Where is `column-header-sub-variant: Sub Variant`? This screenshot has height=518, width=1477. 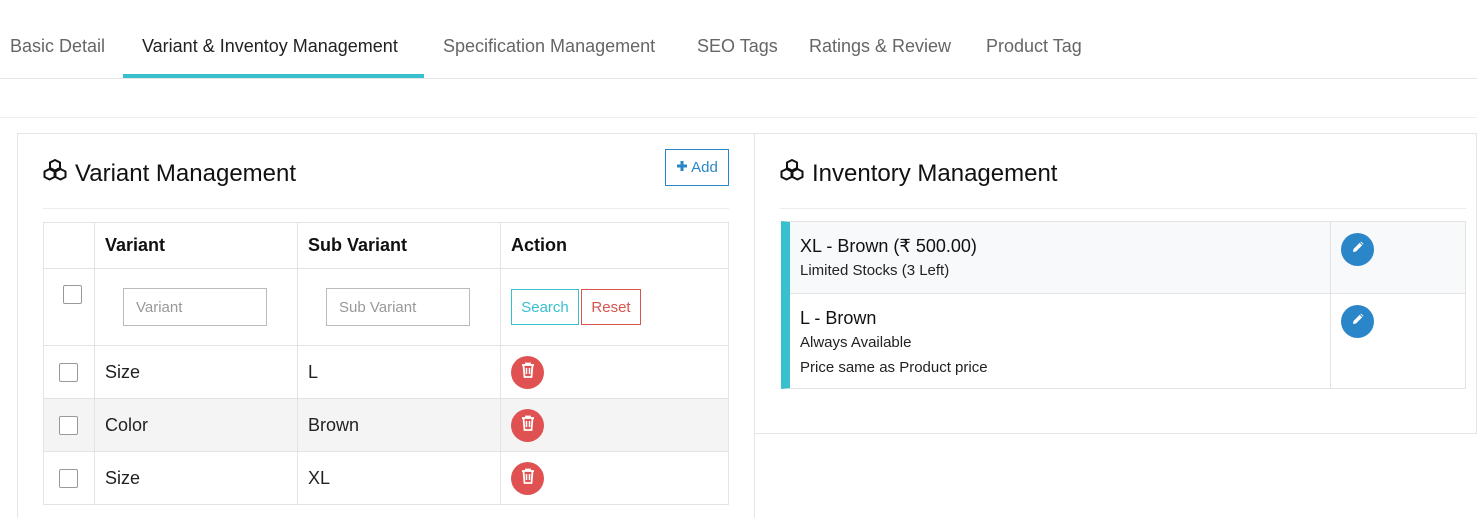 column-header-sub-variant: Sub Variant is located at coordinates (399, 245).